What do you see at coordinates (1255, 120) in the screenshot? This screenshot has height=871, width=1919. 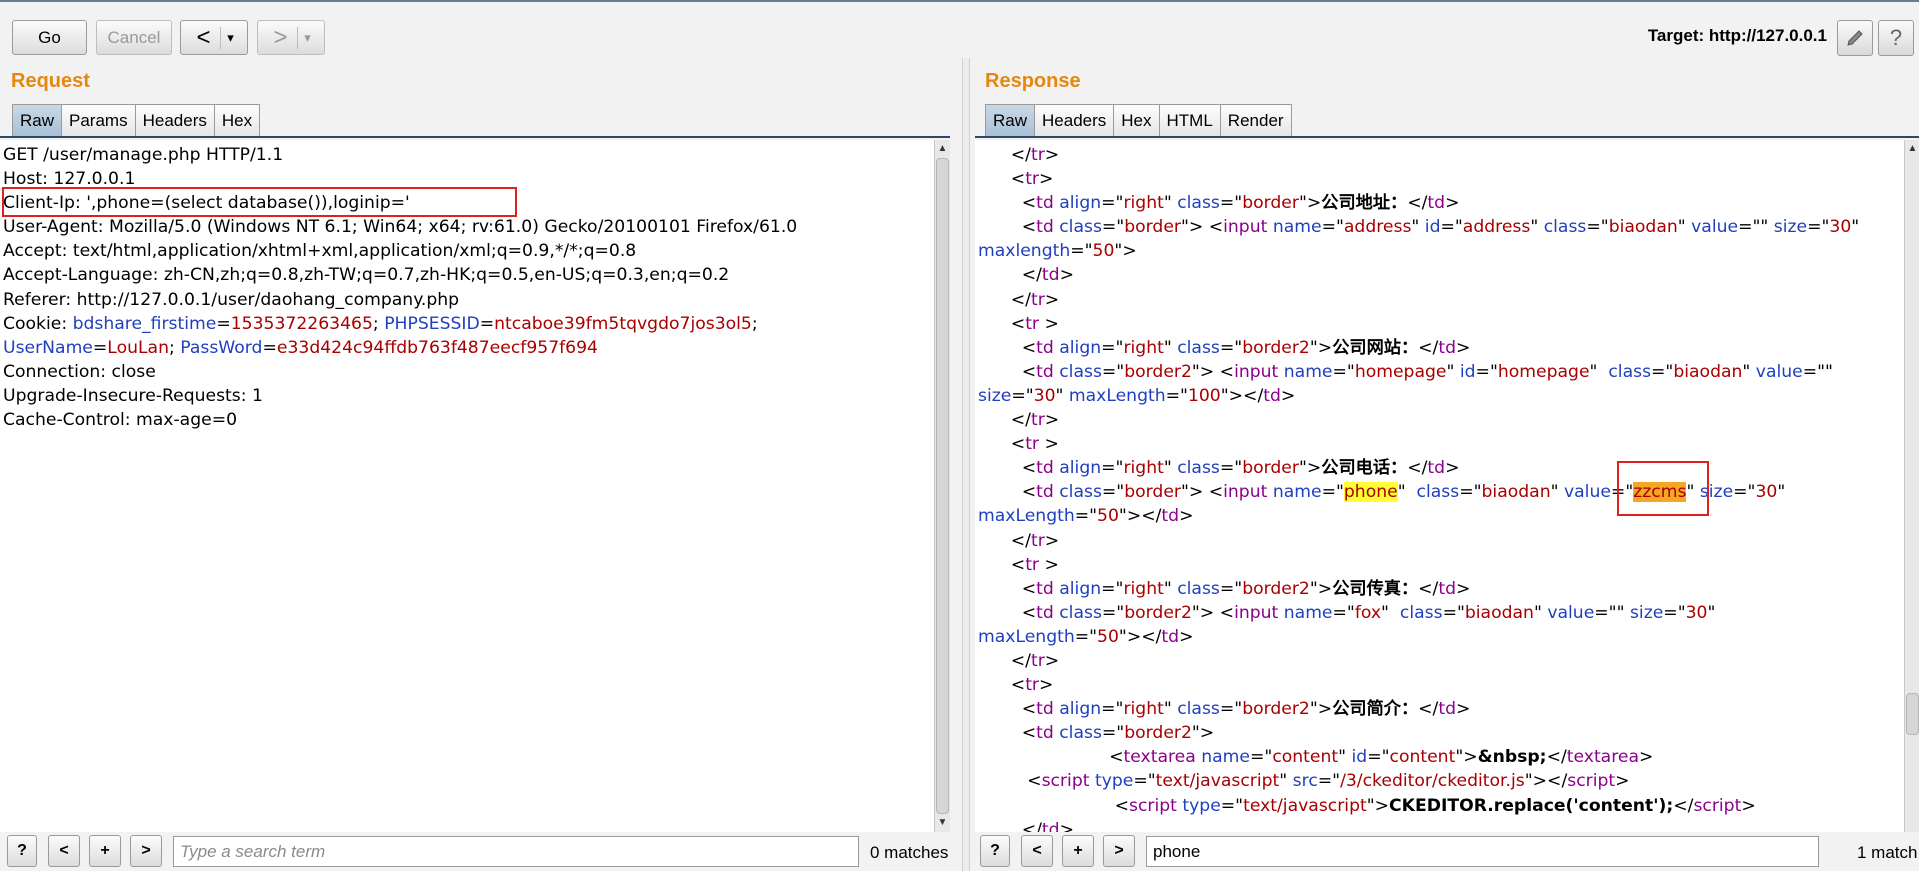 I see `response-tab-render: Render` at bounding box center [1255, 120].